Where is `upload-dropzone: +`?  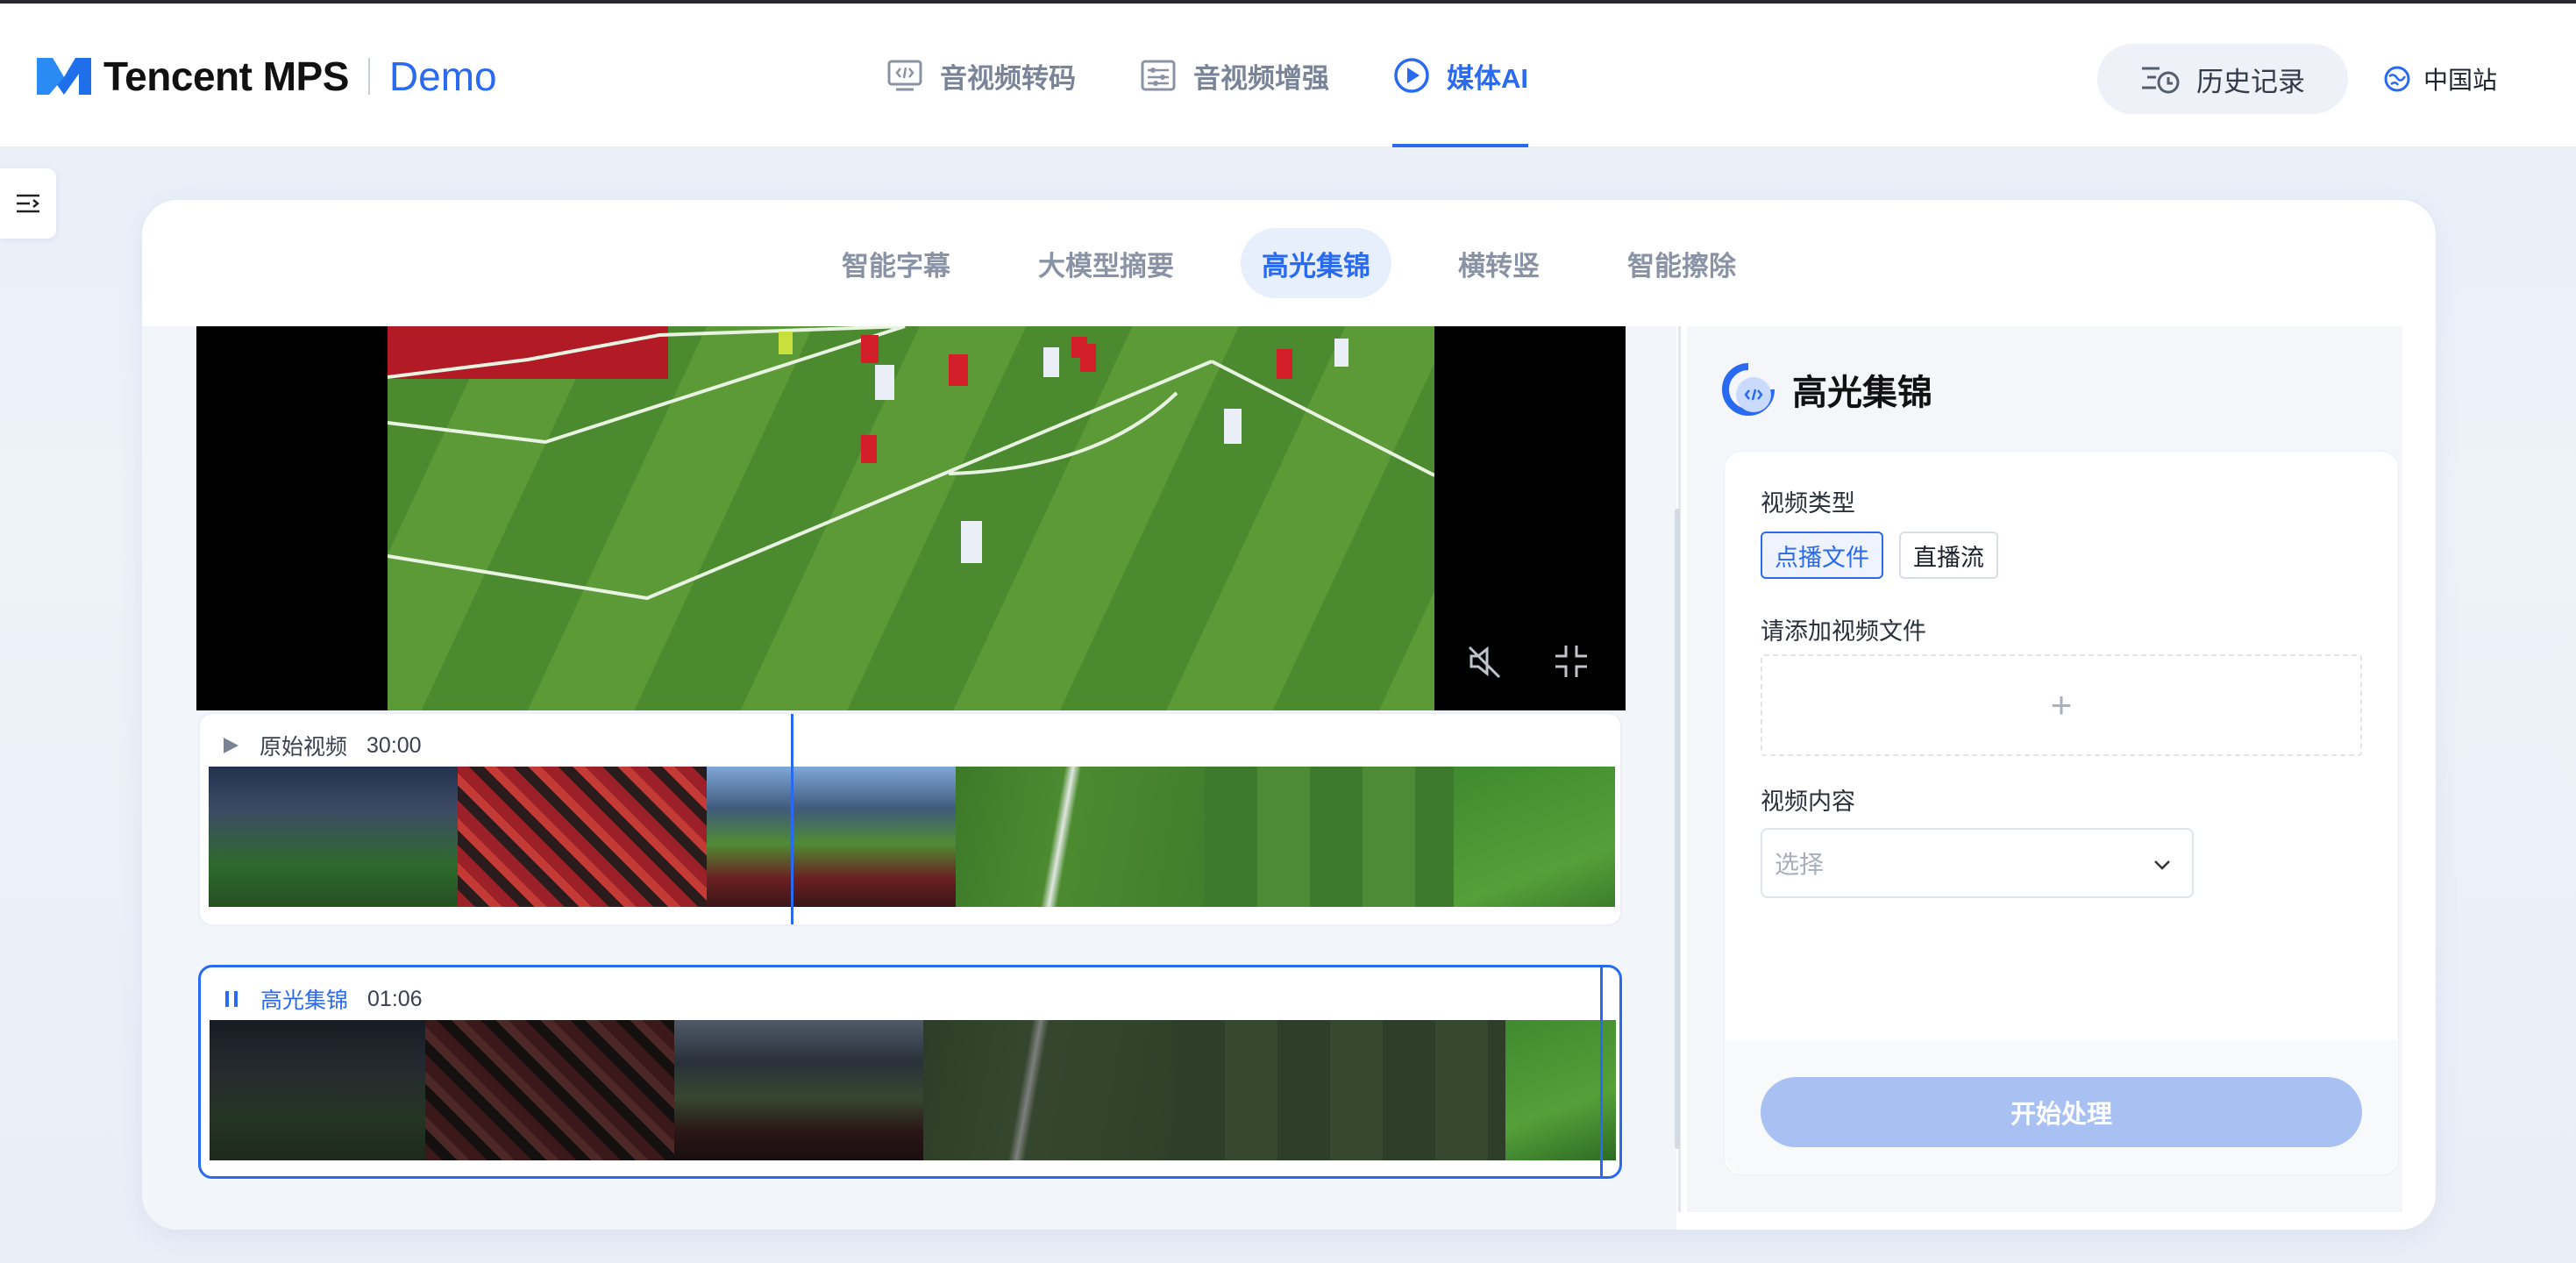 upload-dropzone: + is located at coordinates (2061, 705).